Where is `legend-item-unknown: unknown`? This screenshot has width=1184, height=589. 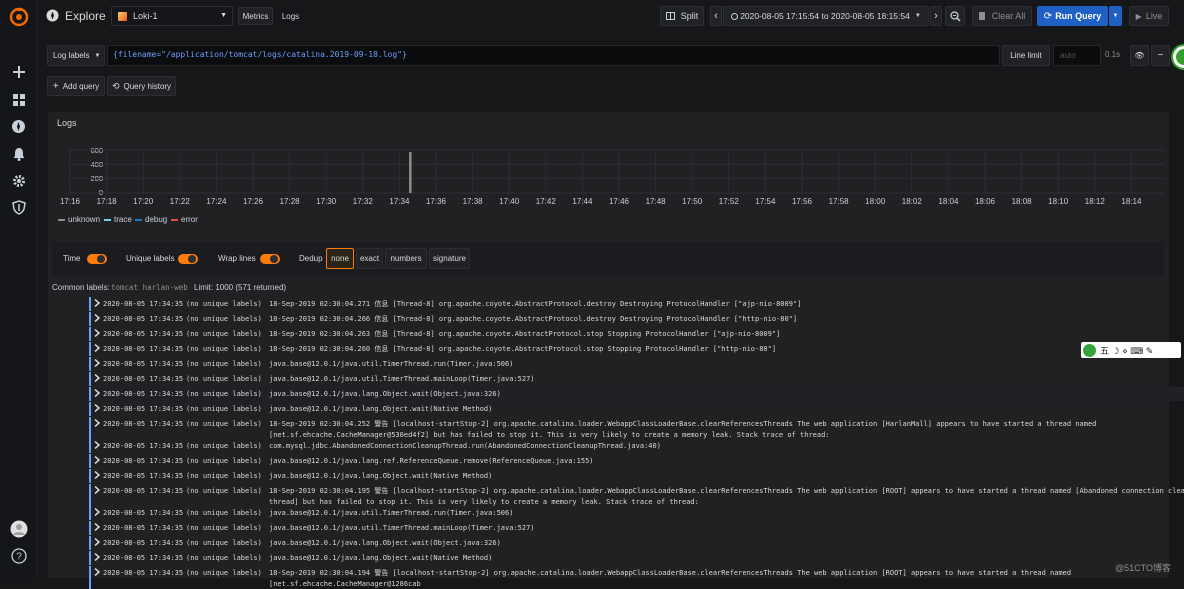 legend-item-unknown: unknown is located at coordinates (79, 219).